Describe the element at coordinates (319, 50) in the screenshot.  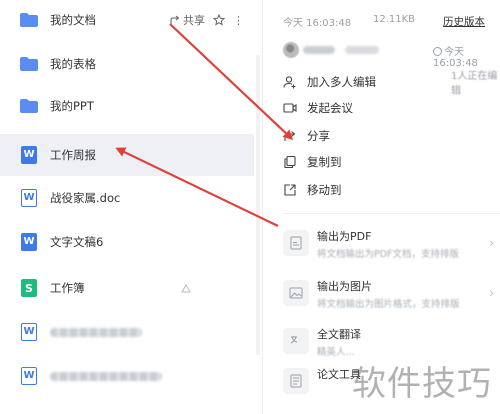
I see `blurred-user-name` at that location.